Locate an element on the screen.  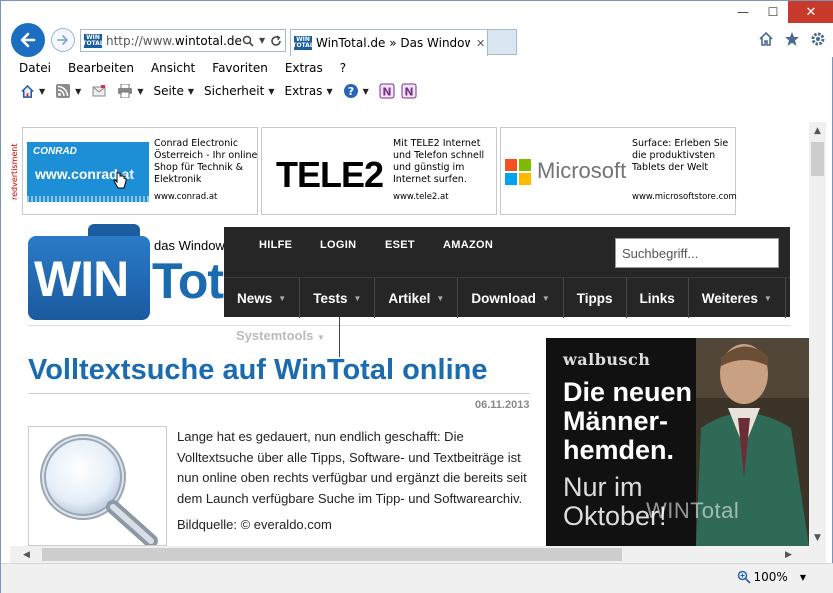
back-button is located at coordinates (28, 40).